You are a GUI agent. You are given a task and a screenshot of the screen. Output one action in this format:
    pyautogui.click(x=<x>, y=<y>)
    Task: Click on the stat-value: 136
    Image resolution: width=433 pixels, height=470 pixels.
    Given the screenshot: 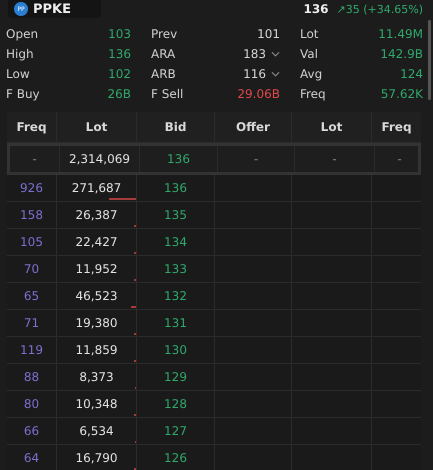 What is the action you would take?
    pyautogui.click(x=119, y=54)
    